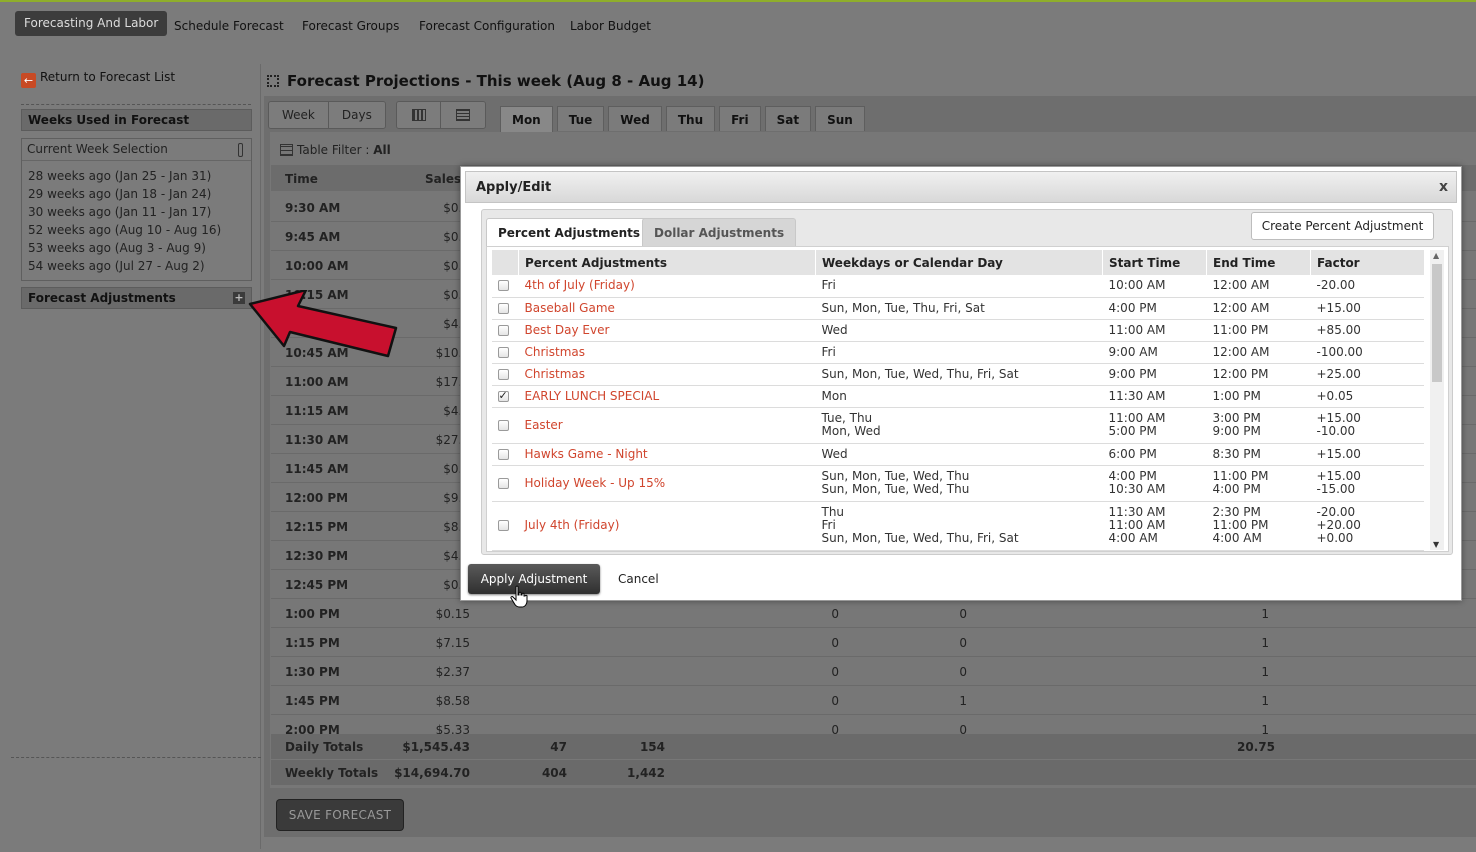 The image size is (1476, 852). I want to click on row-c3: 0, so click(835, 643).